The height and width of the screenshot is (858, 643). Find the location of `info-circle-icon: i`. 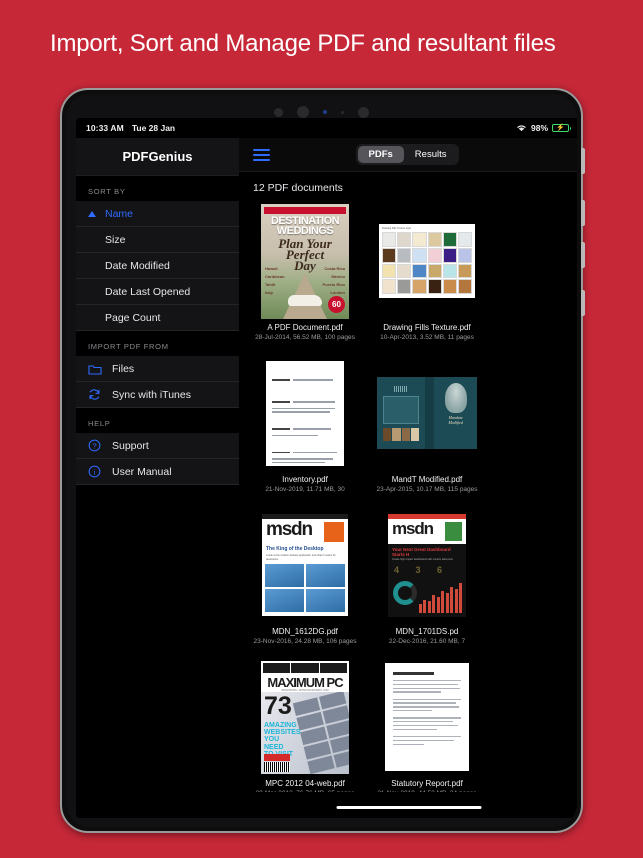

info-circle-icon: i is located at coordinates (96, 471).